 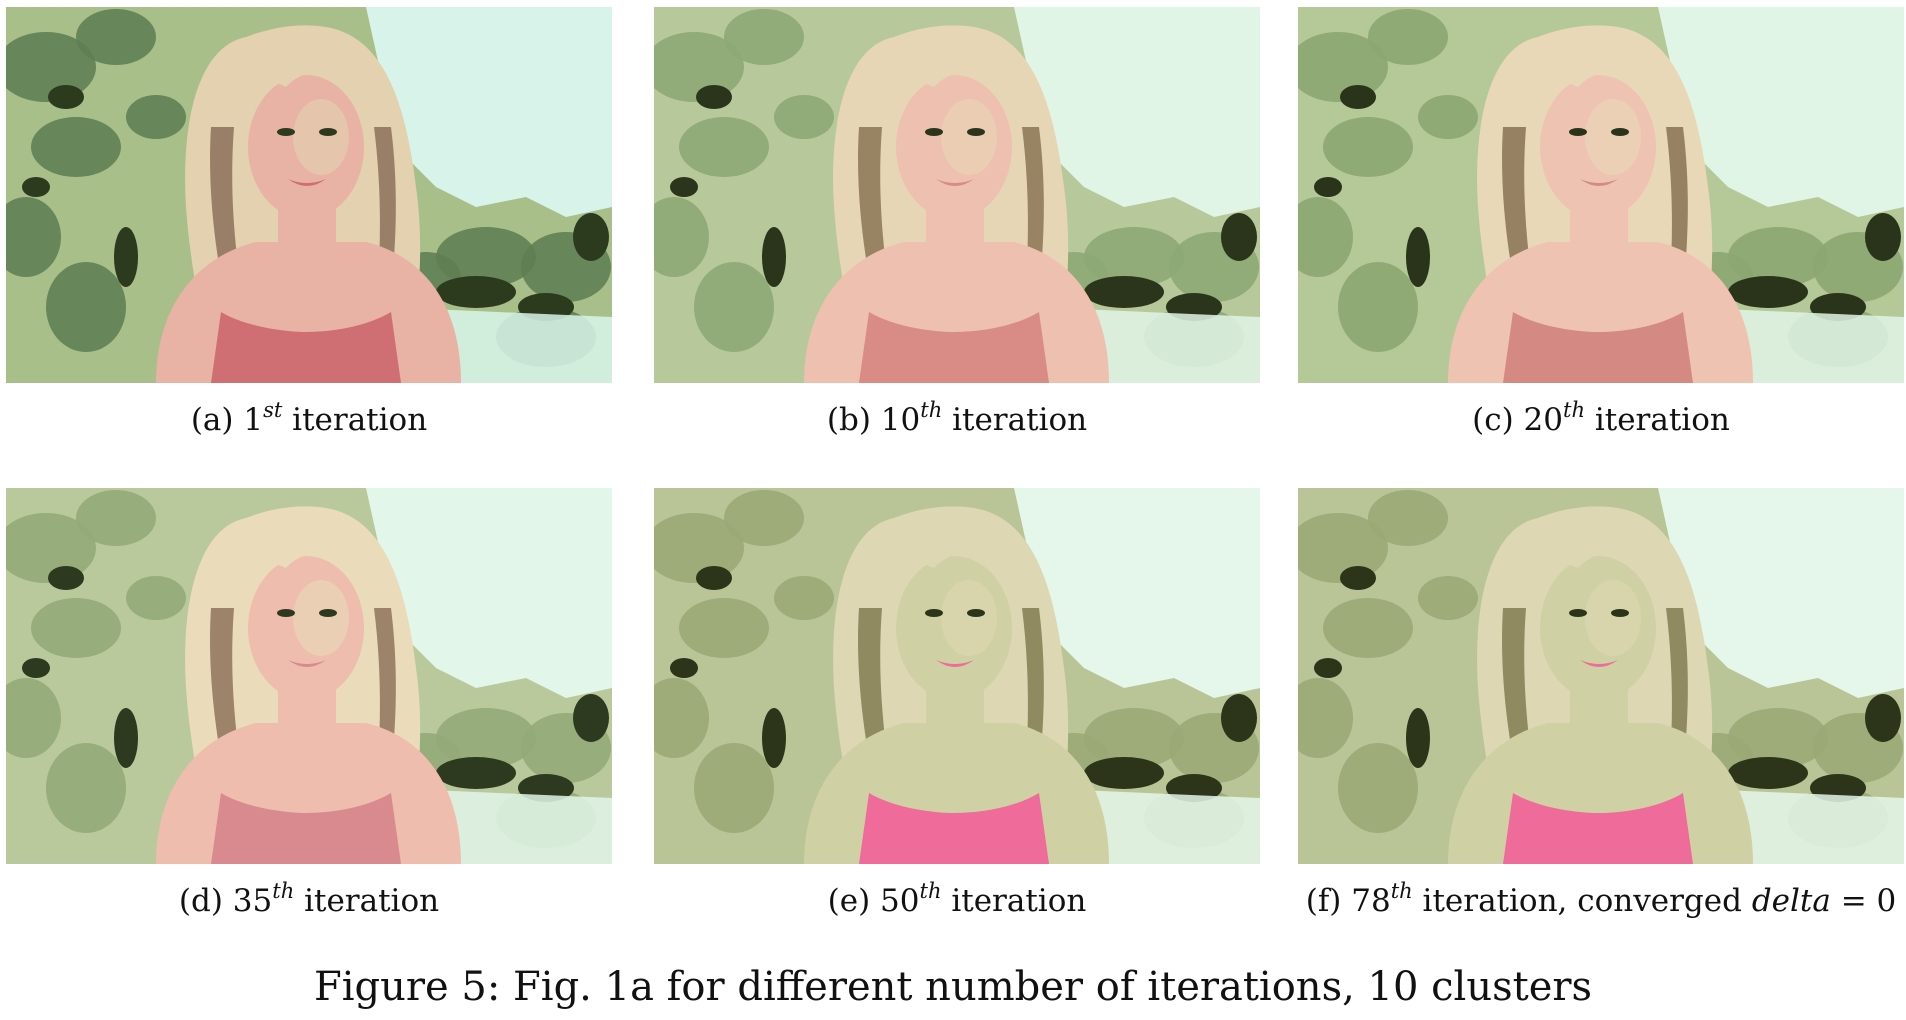 I want to click on panel-c: (c) 20th iteration, so click(x=1601, y=223).